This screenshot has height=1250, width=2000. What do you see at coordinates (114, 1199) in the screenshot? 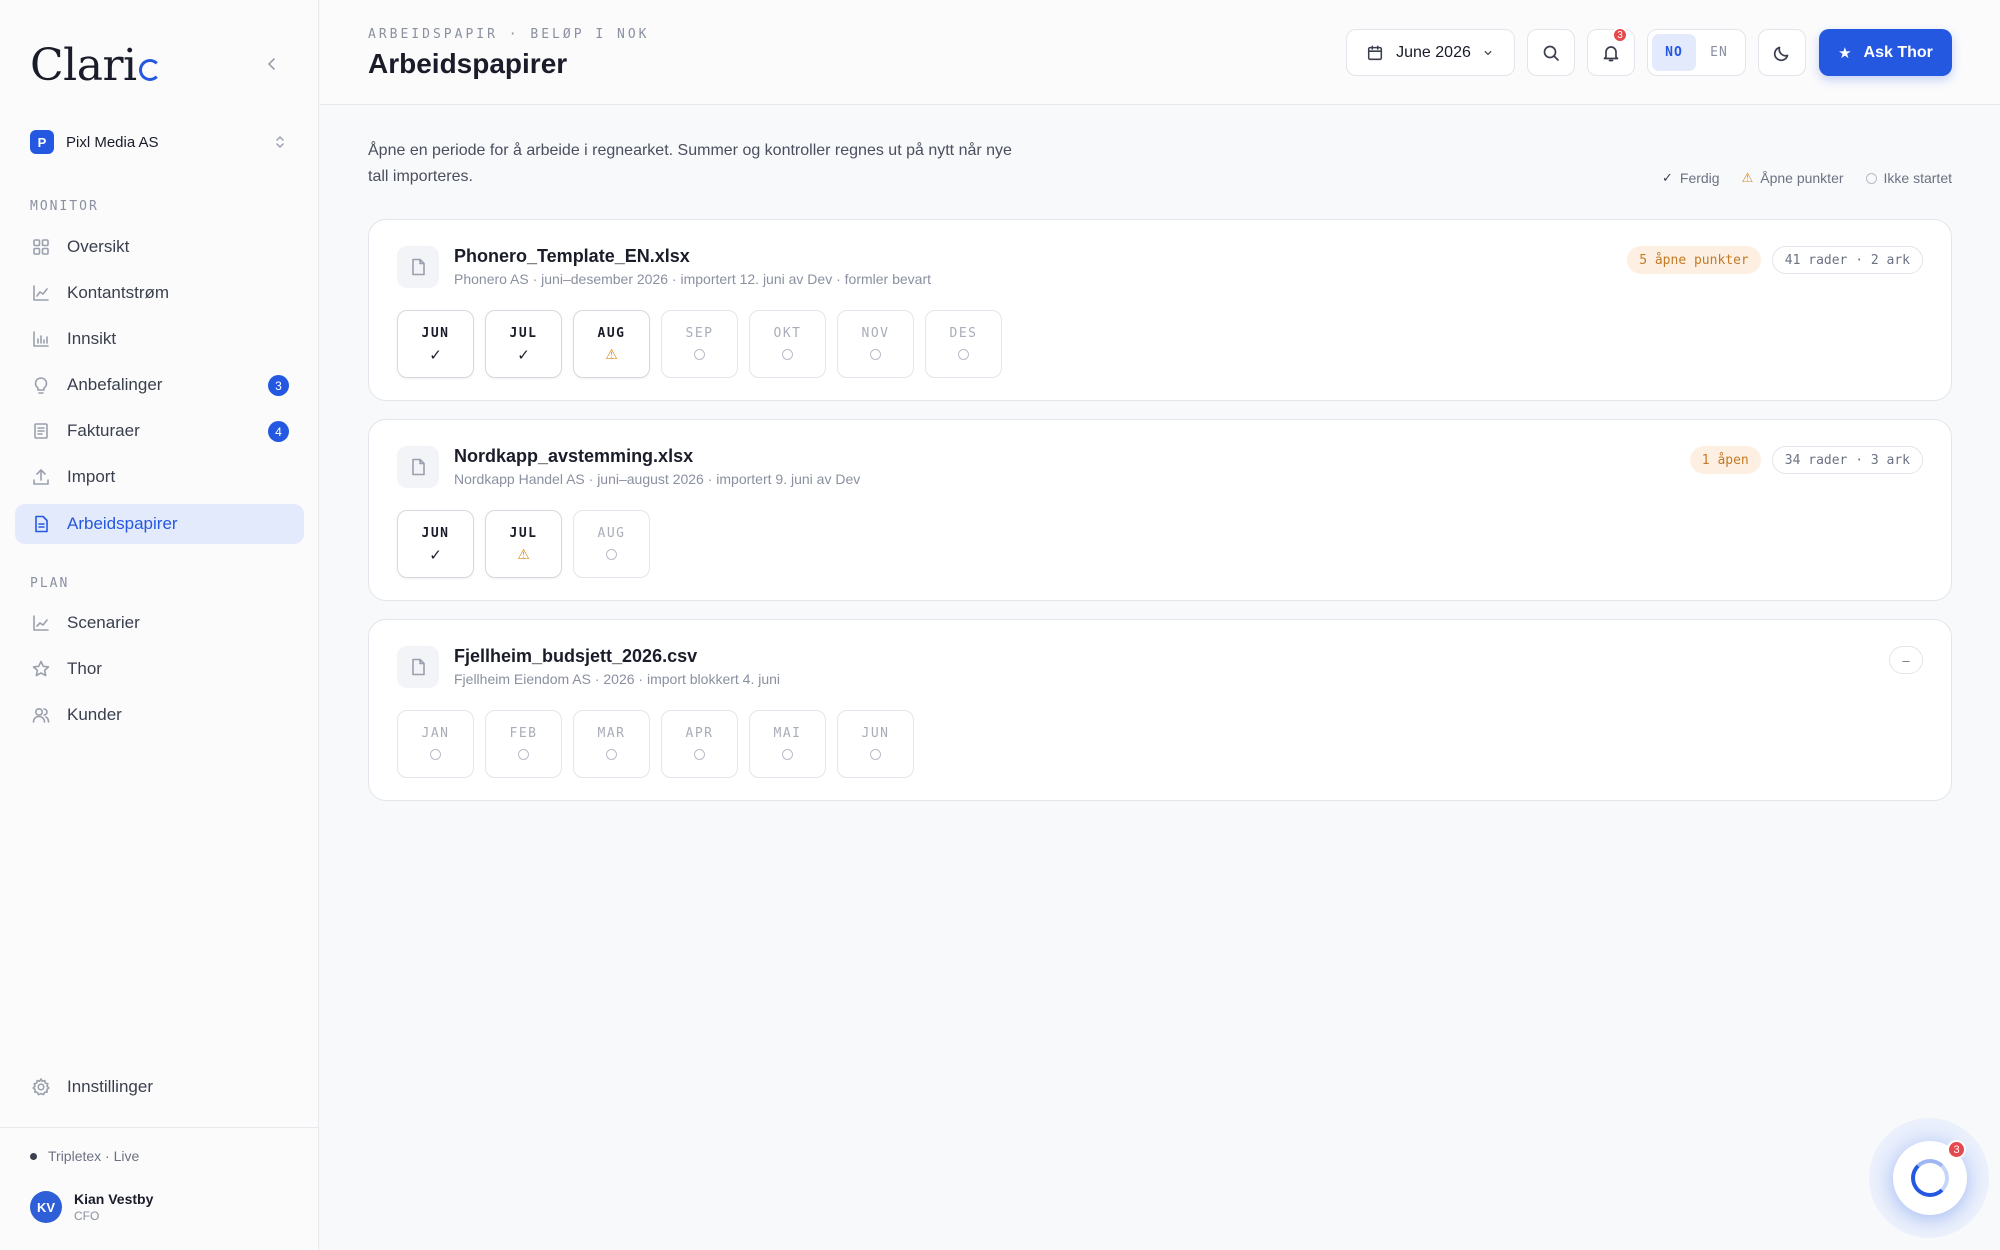
I see `user-name: Kian Vestby` at bounding box center [114, 1199].